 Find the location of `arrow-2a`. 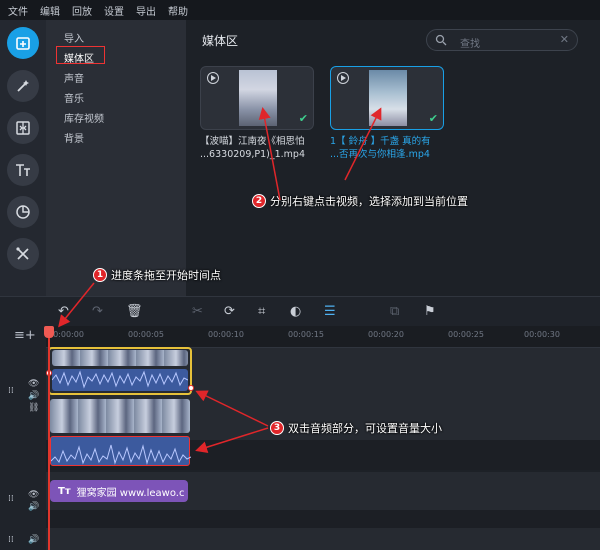

arrow-2a is located at coordinates (269, 154).